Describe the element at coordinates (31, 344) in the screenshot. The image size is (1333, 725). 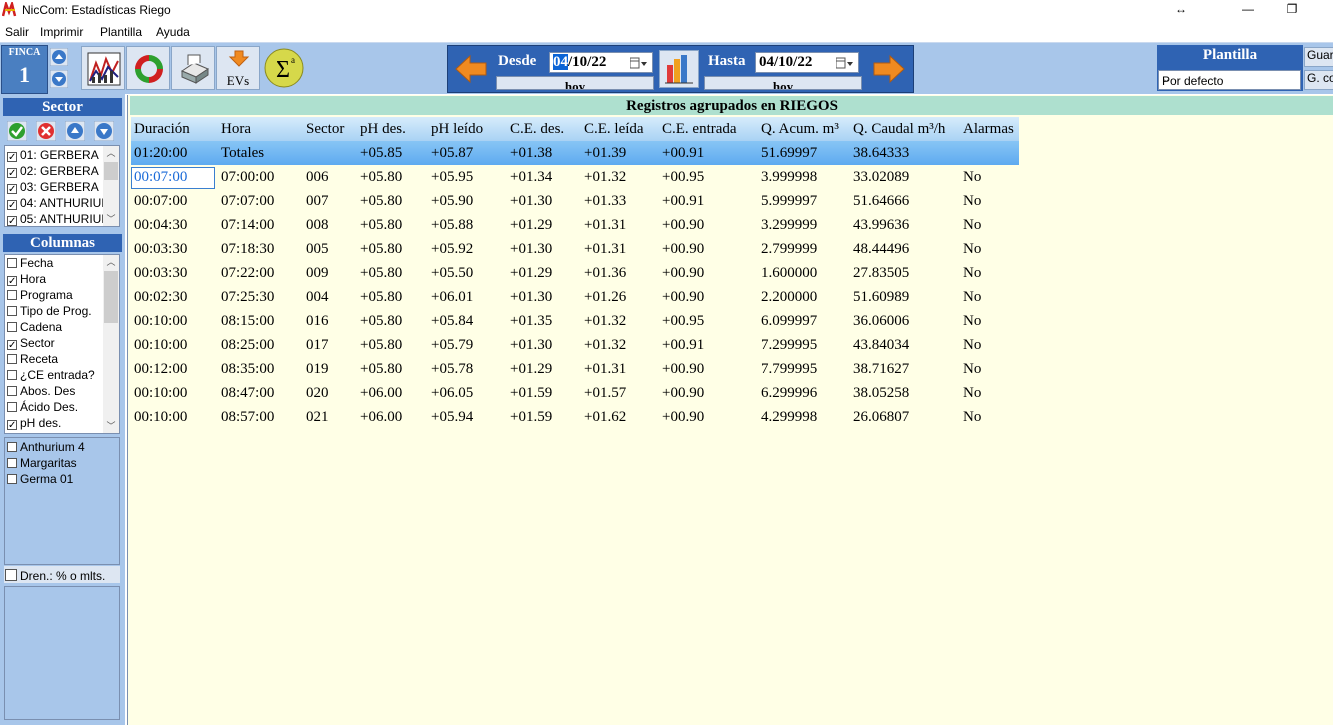
I see `column-option: ✓ Sector` at that location.